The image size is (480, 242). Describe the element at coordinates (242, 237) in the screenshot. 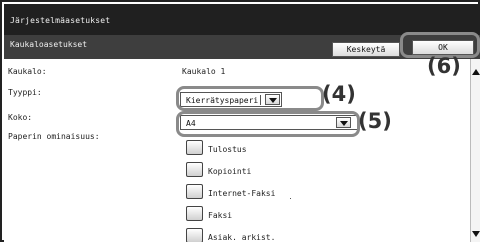

I see `checkbox-document-filing-label: Asiak. arkist.` at that location.